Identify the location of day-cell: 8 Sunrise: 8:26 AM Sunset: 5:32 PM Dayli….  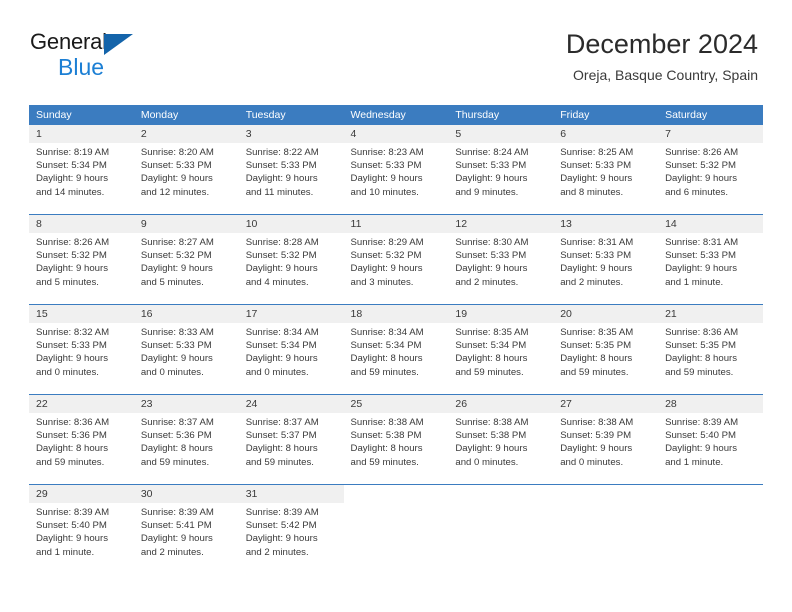
(81, 259).